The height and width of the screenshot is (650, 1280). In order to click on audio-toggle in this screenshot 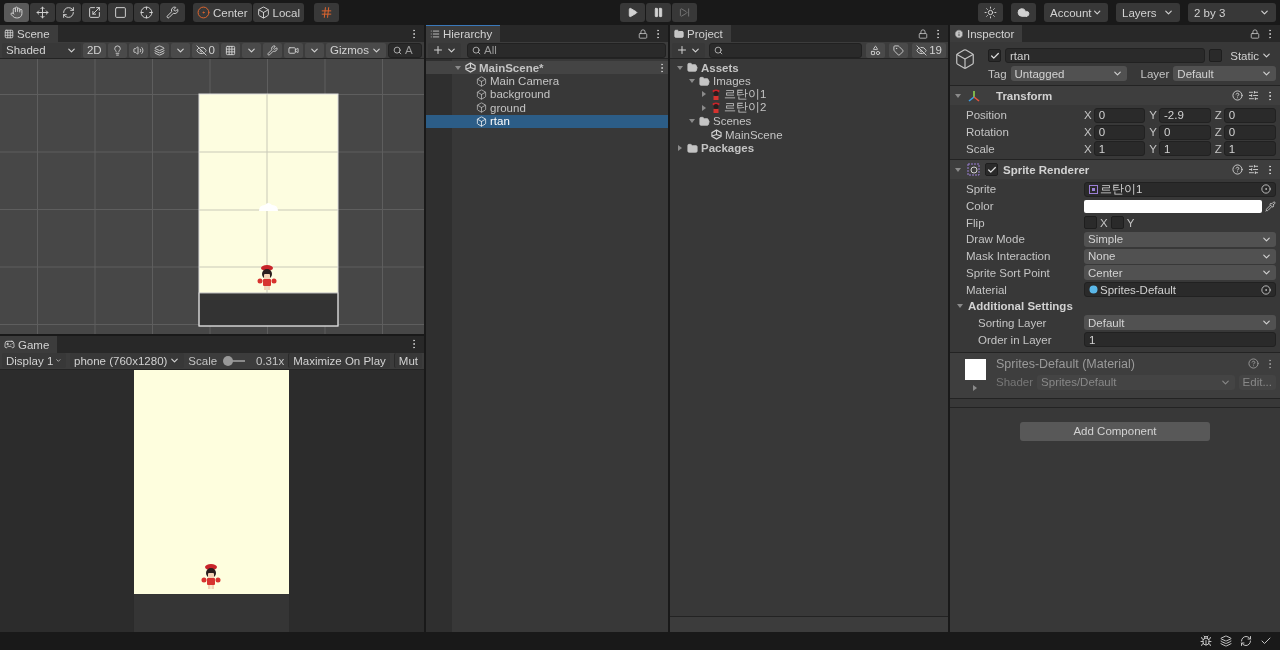, I will do `click(138, 50)`.